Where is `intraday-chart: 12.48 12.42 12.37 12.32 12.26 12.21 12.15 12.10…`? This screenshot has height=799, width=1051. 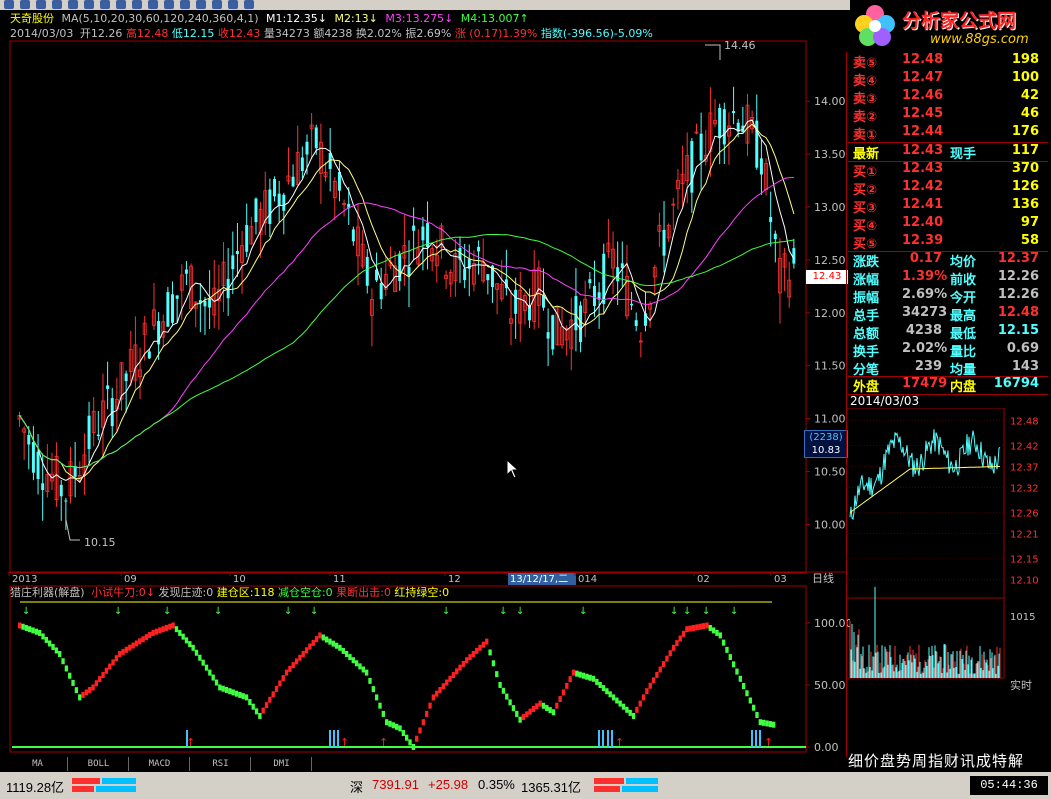 intraday-chart: 12.48 12.42 12.37 12.32 12.26 12.21 12.15 12.10… is located at coordinates (948, 582).